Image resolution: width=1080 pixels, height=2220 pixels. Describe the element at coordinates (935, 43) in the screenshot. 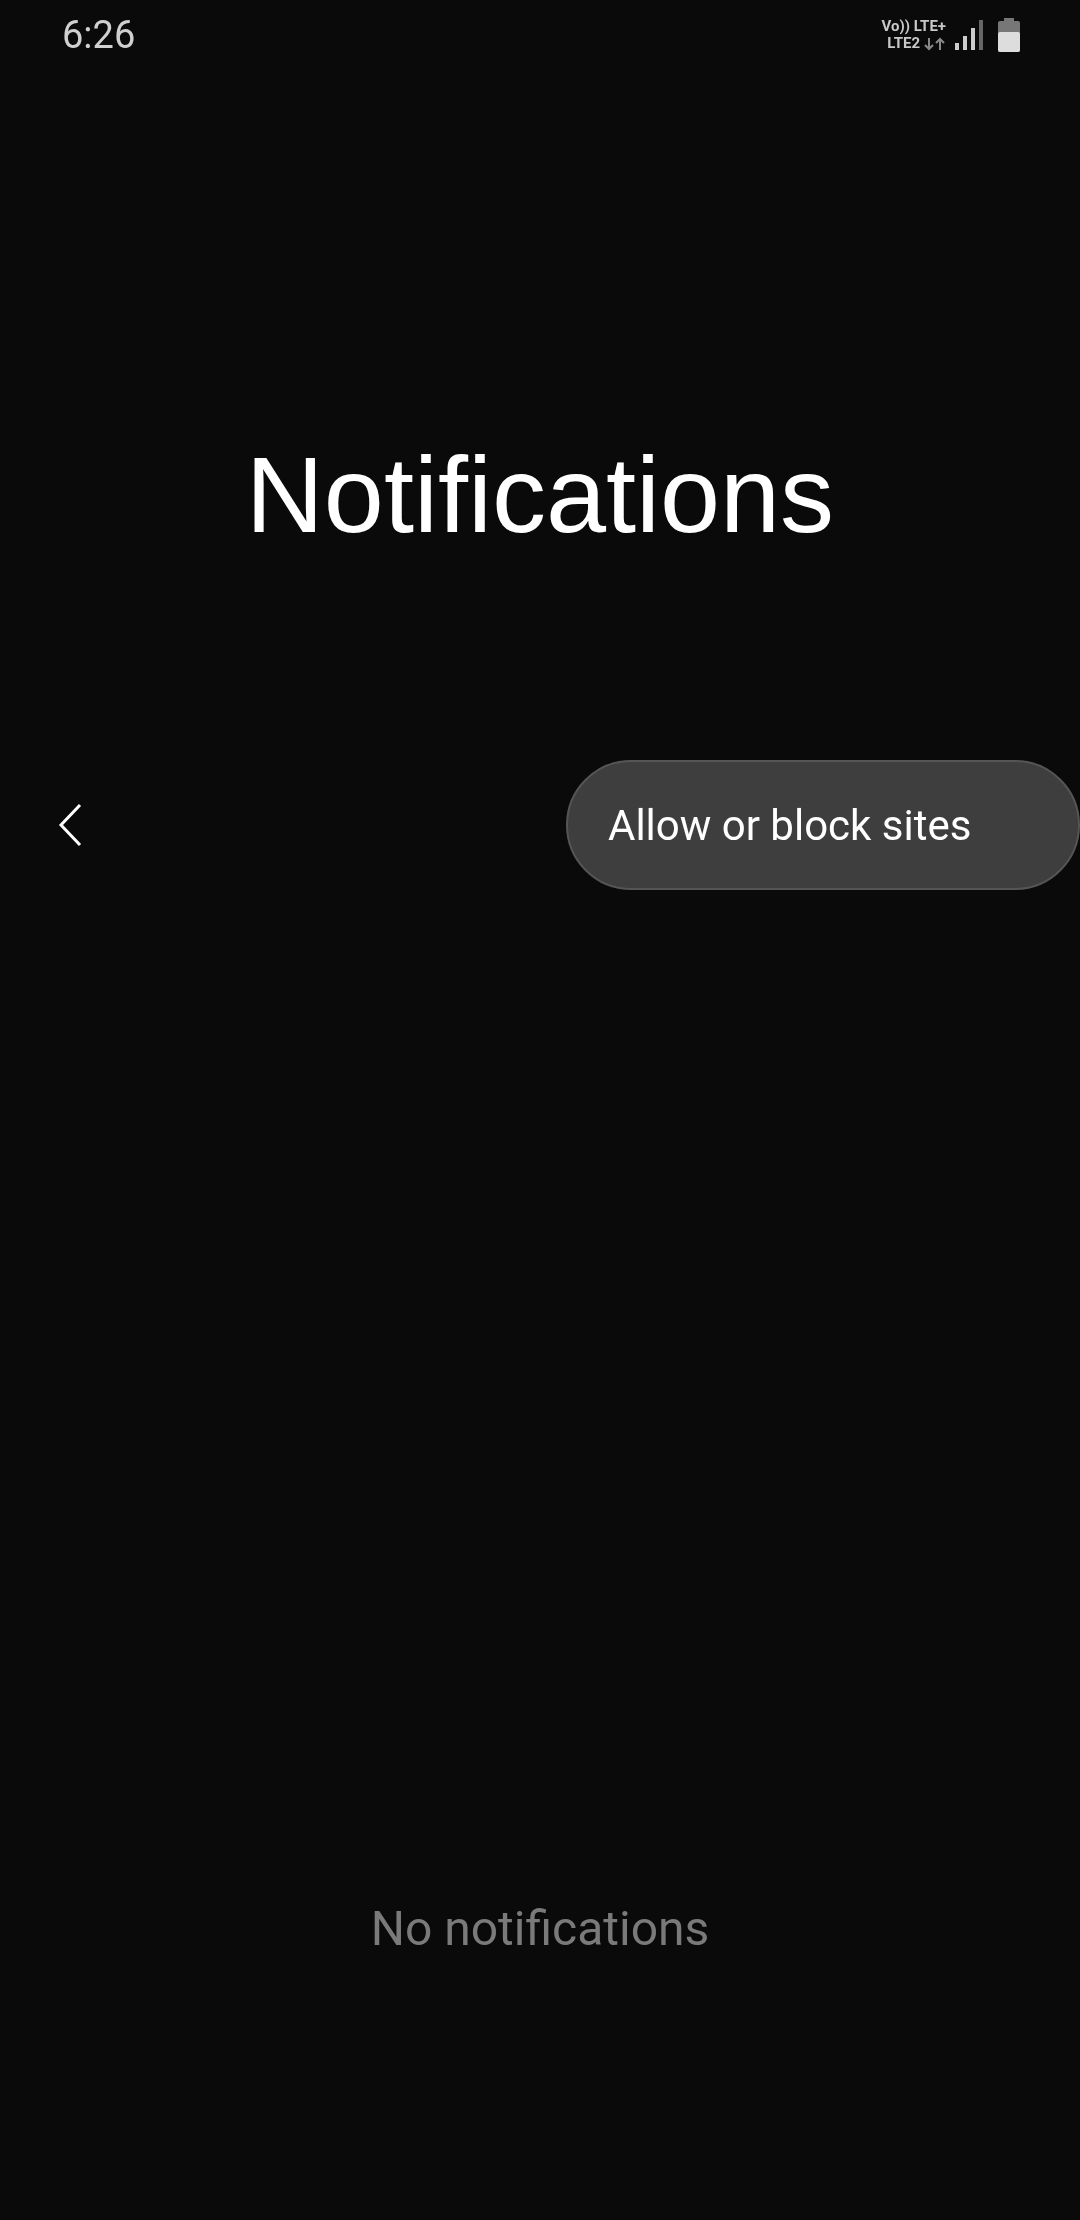

I see `data-arrows-icon` at that location.